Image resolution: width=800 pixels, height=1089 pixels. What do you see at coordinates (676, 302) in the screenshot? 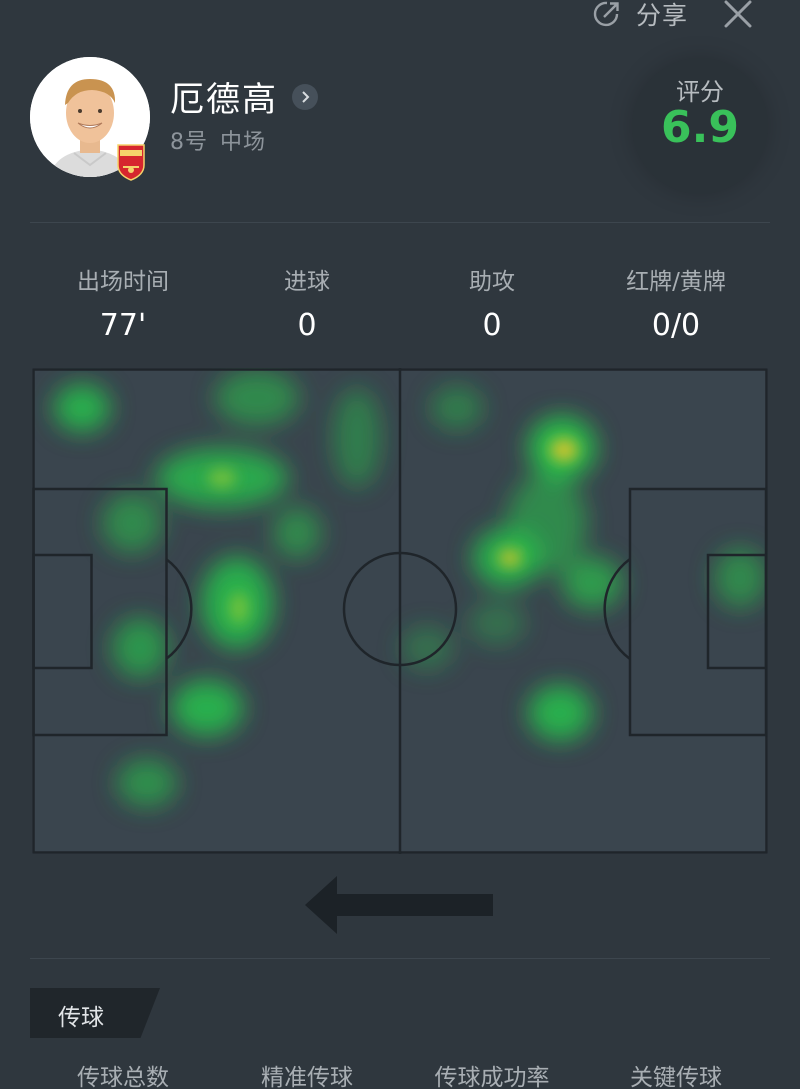
I see `stat-cards: 红牌/黄牌 0/0` at bounding box center [676, 302].